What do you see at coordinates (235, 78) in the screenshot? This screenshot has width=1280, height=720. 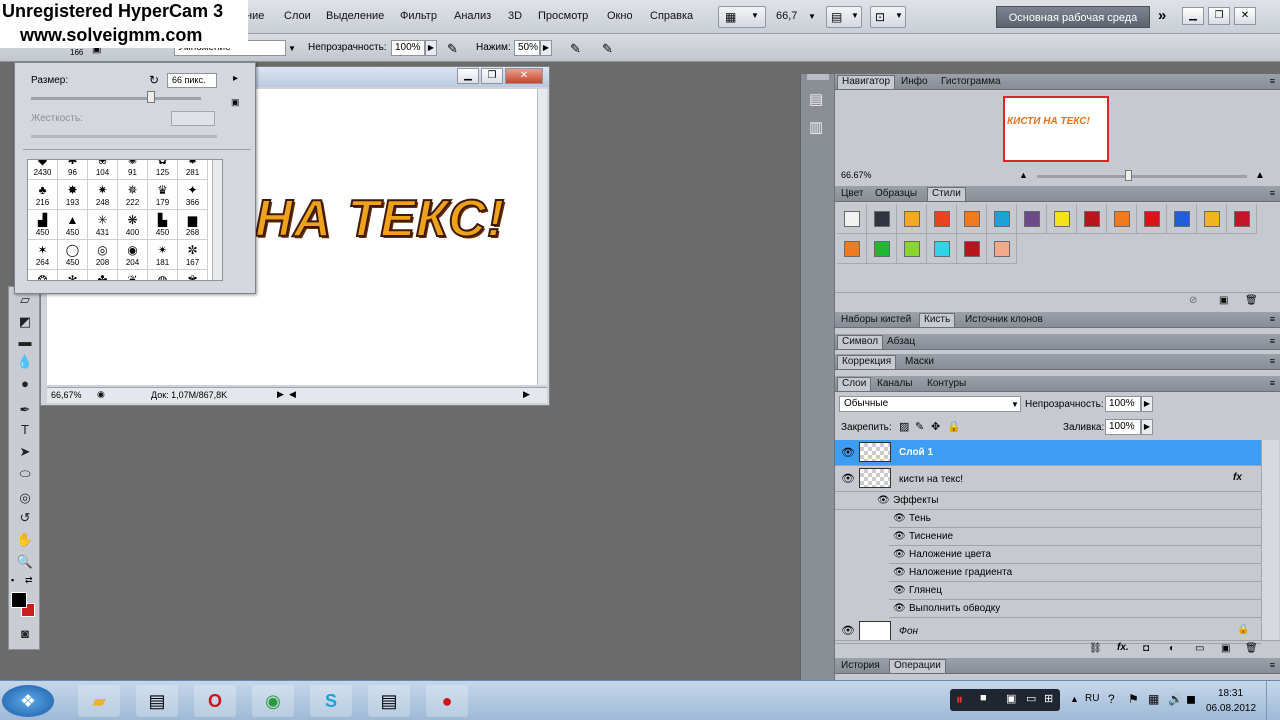 I see `picker-menu-icon: ▸` at bounding box center [235, 78].